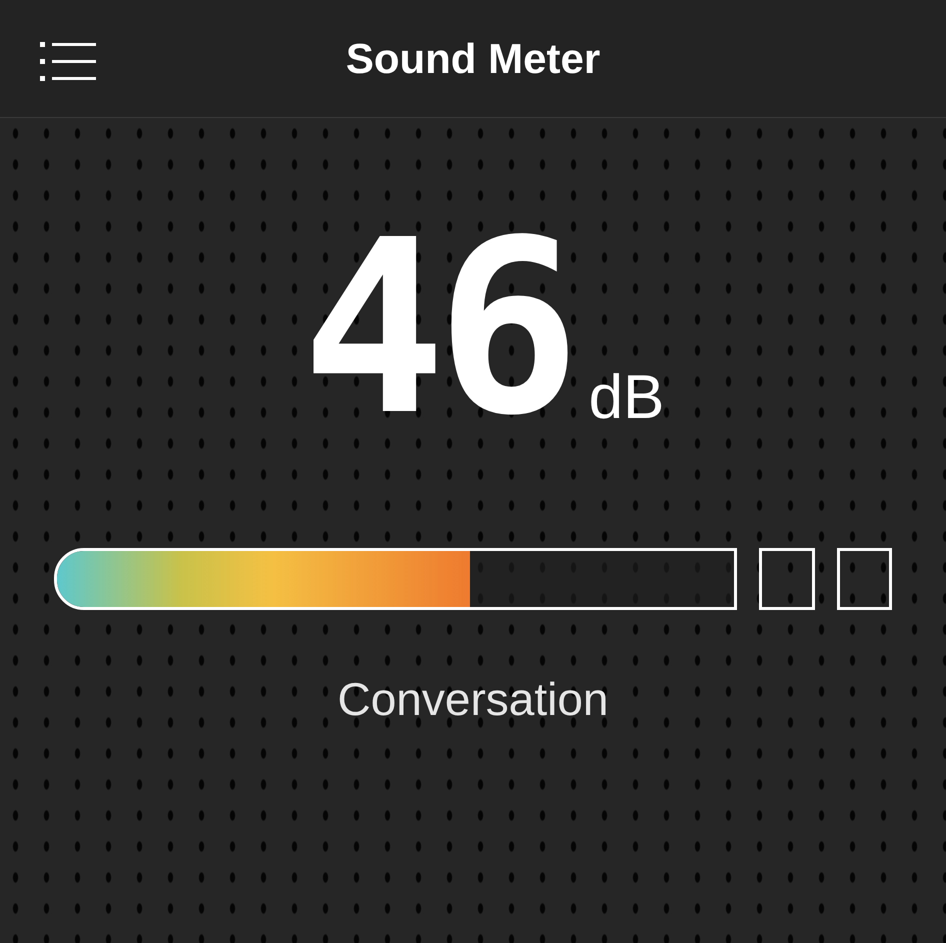 The height and width of the screenshot is (943, 946). Describe the element at coordinates (68, 62) in the screenshot. I see `menu-icon` at that location.